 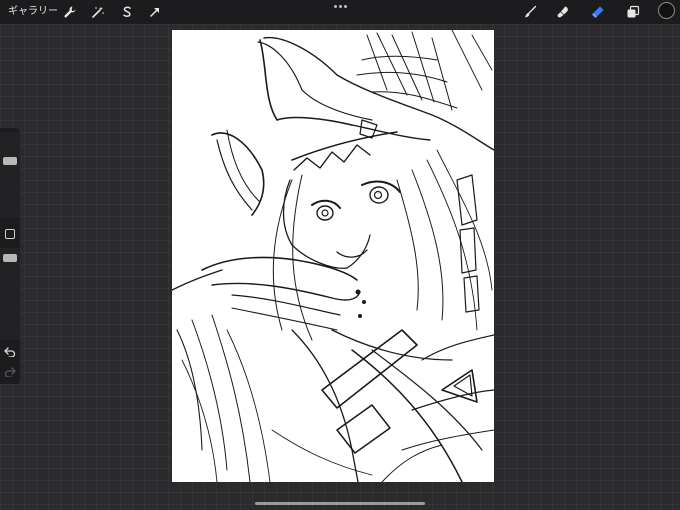 I want to click on adjustments-button, so click(x=98, y=12).